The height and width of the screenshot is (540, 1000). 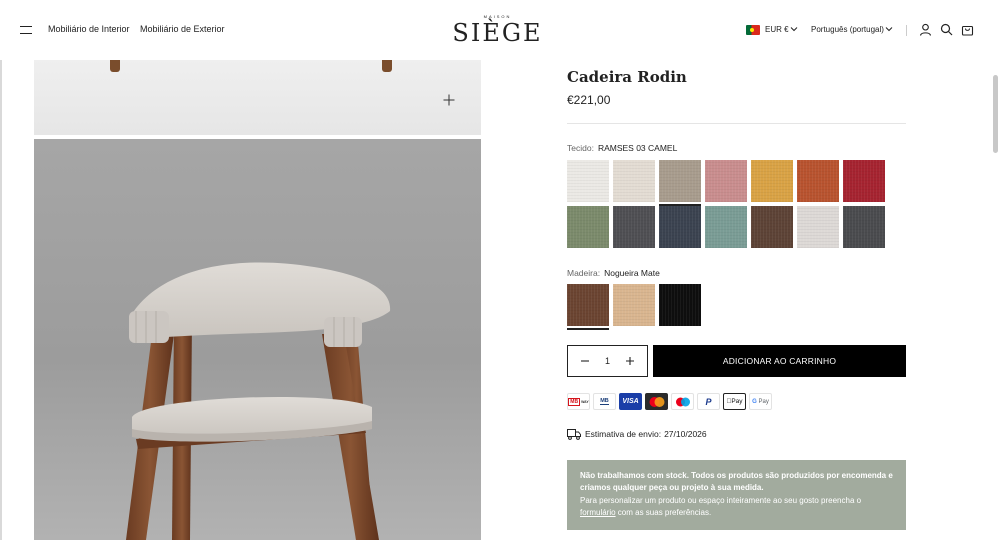 I want to click on logo-main-text: SIÈGE, so click(x=497, y=33).